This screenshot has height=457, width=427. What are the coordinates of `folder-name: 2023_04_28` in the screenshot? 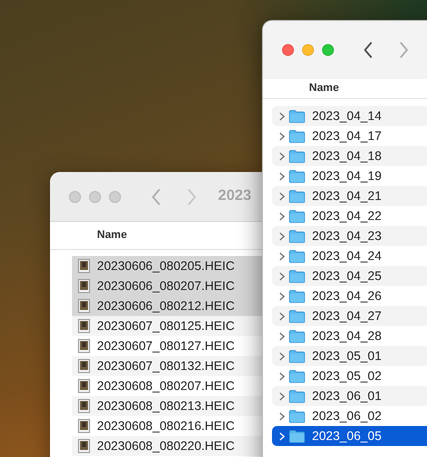 It's located at (347, 336).